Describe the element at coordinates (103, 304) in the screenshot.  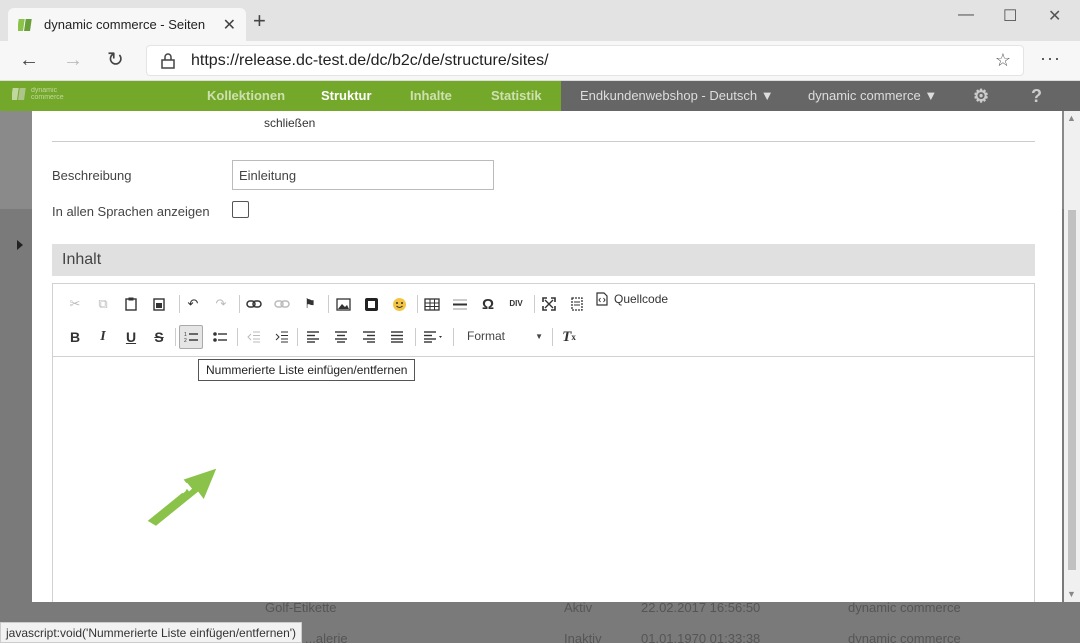
I see `copy-icon: ⧉` at that location.